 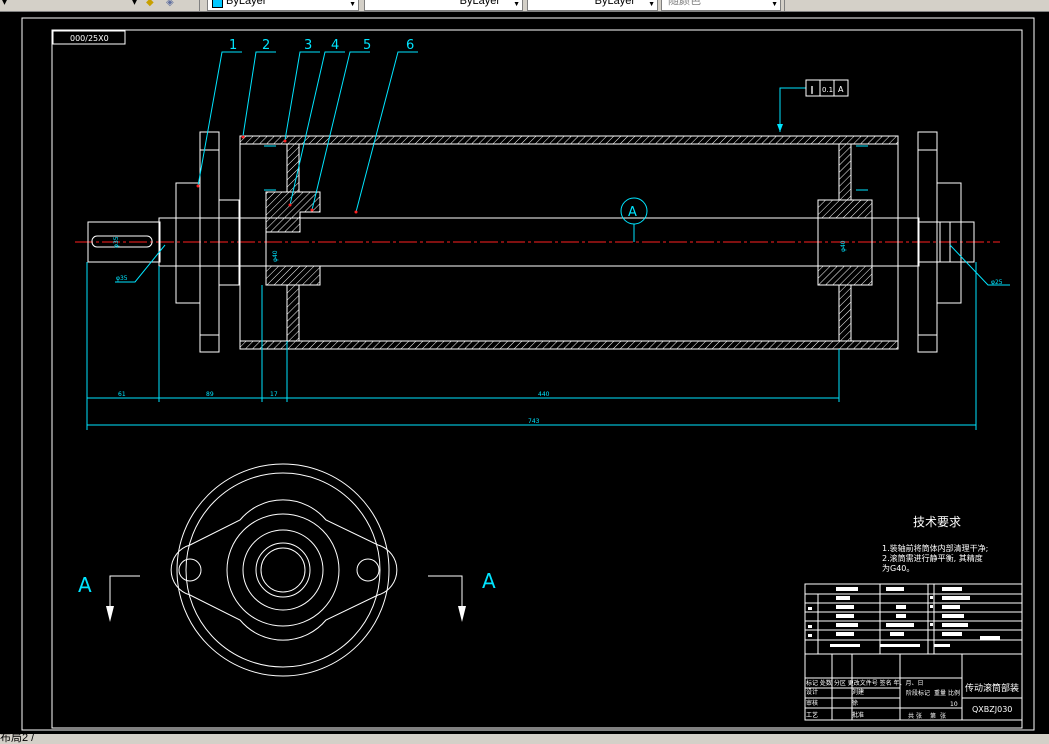 I want to click on color-combo-value: ByLayer, so click(x=246, y=3).